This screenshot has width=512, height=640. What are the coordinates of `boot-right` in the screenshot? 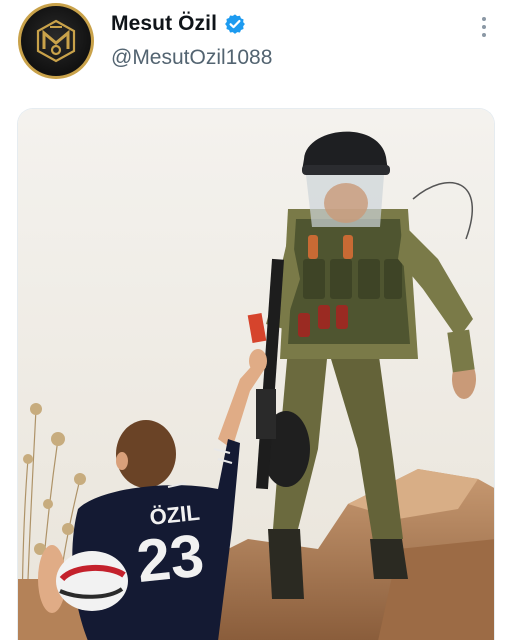 It's located at (389, 559).